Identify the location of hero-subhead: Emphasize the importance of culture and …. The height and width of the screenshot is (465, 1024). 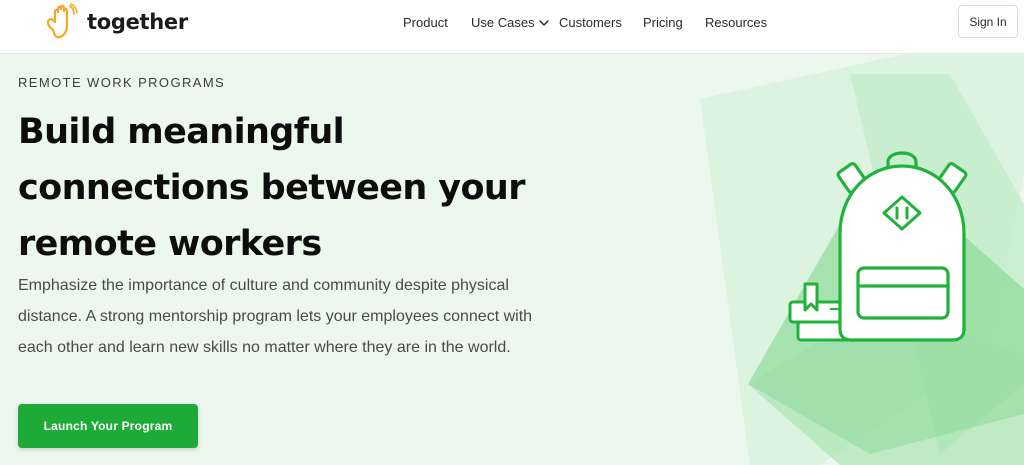
(275, 316).